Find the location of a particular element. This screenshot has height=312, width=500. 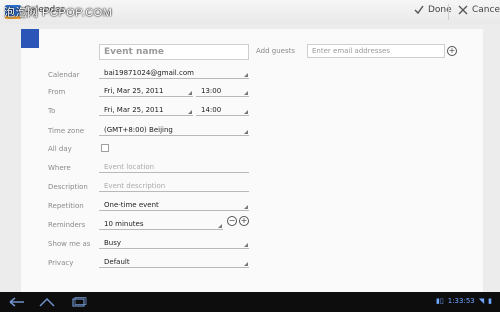

watermark-text: 泡泡网 PCPOP.COM is located at coordinates (58, 13).